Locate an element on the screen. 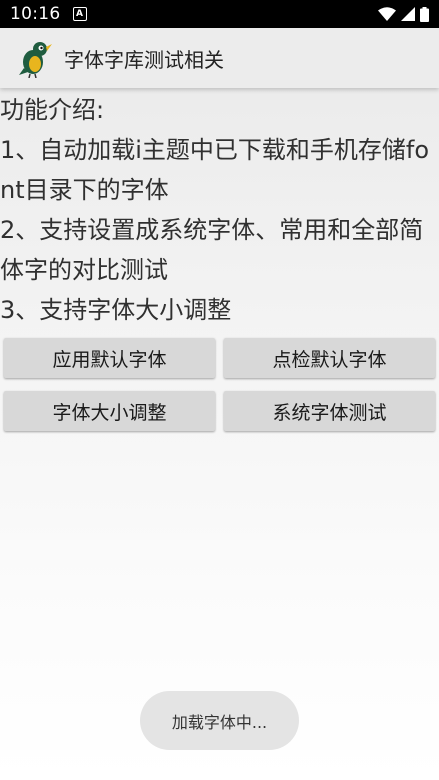 The image size is (439, 780). check-default-font-button: 点检默认字体 is located at coordinates (329, 358).